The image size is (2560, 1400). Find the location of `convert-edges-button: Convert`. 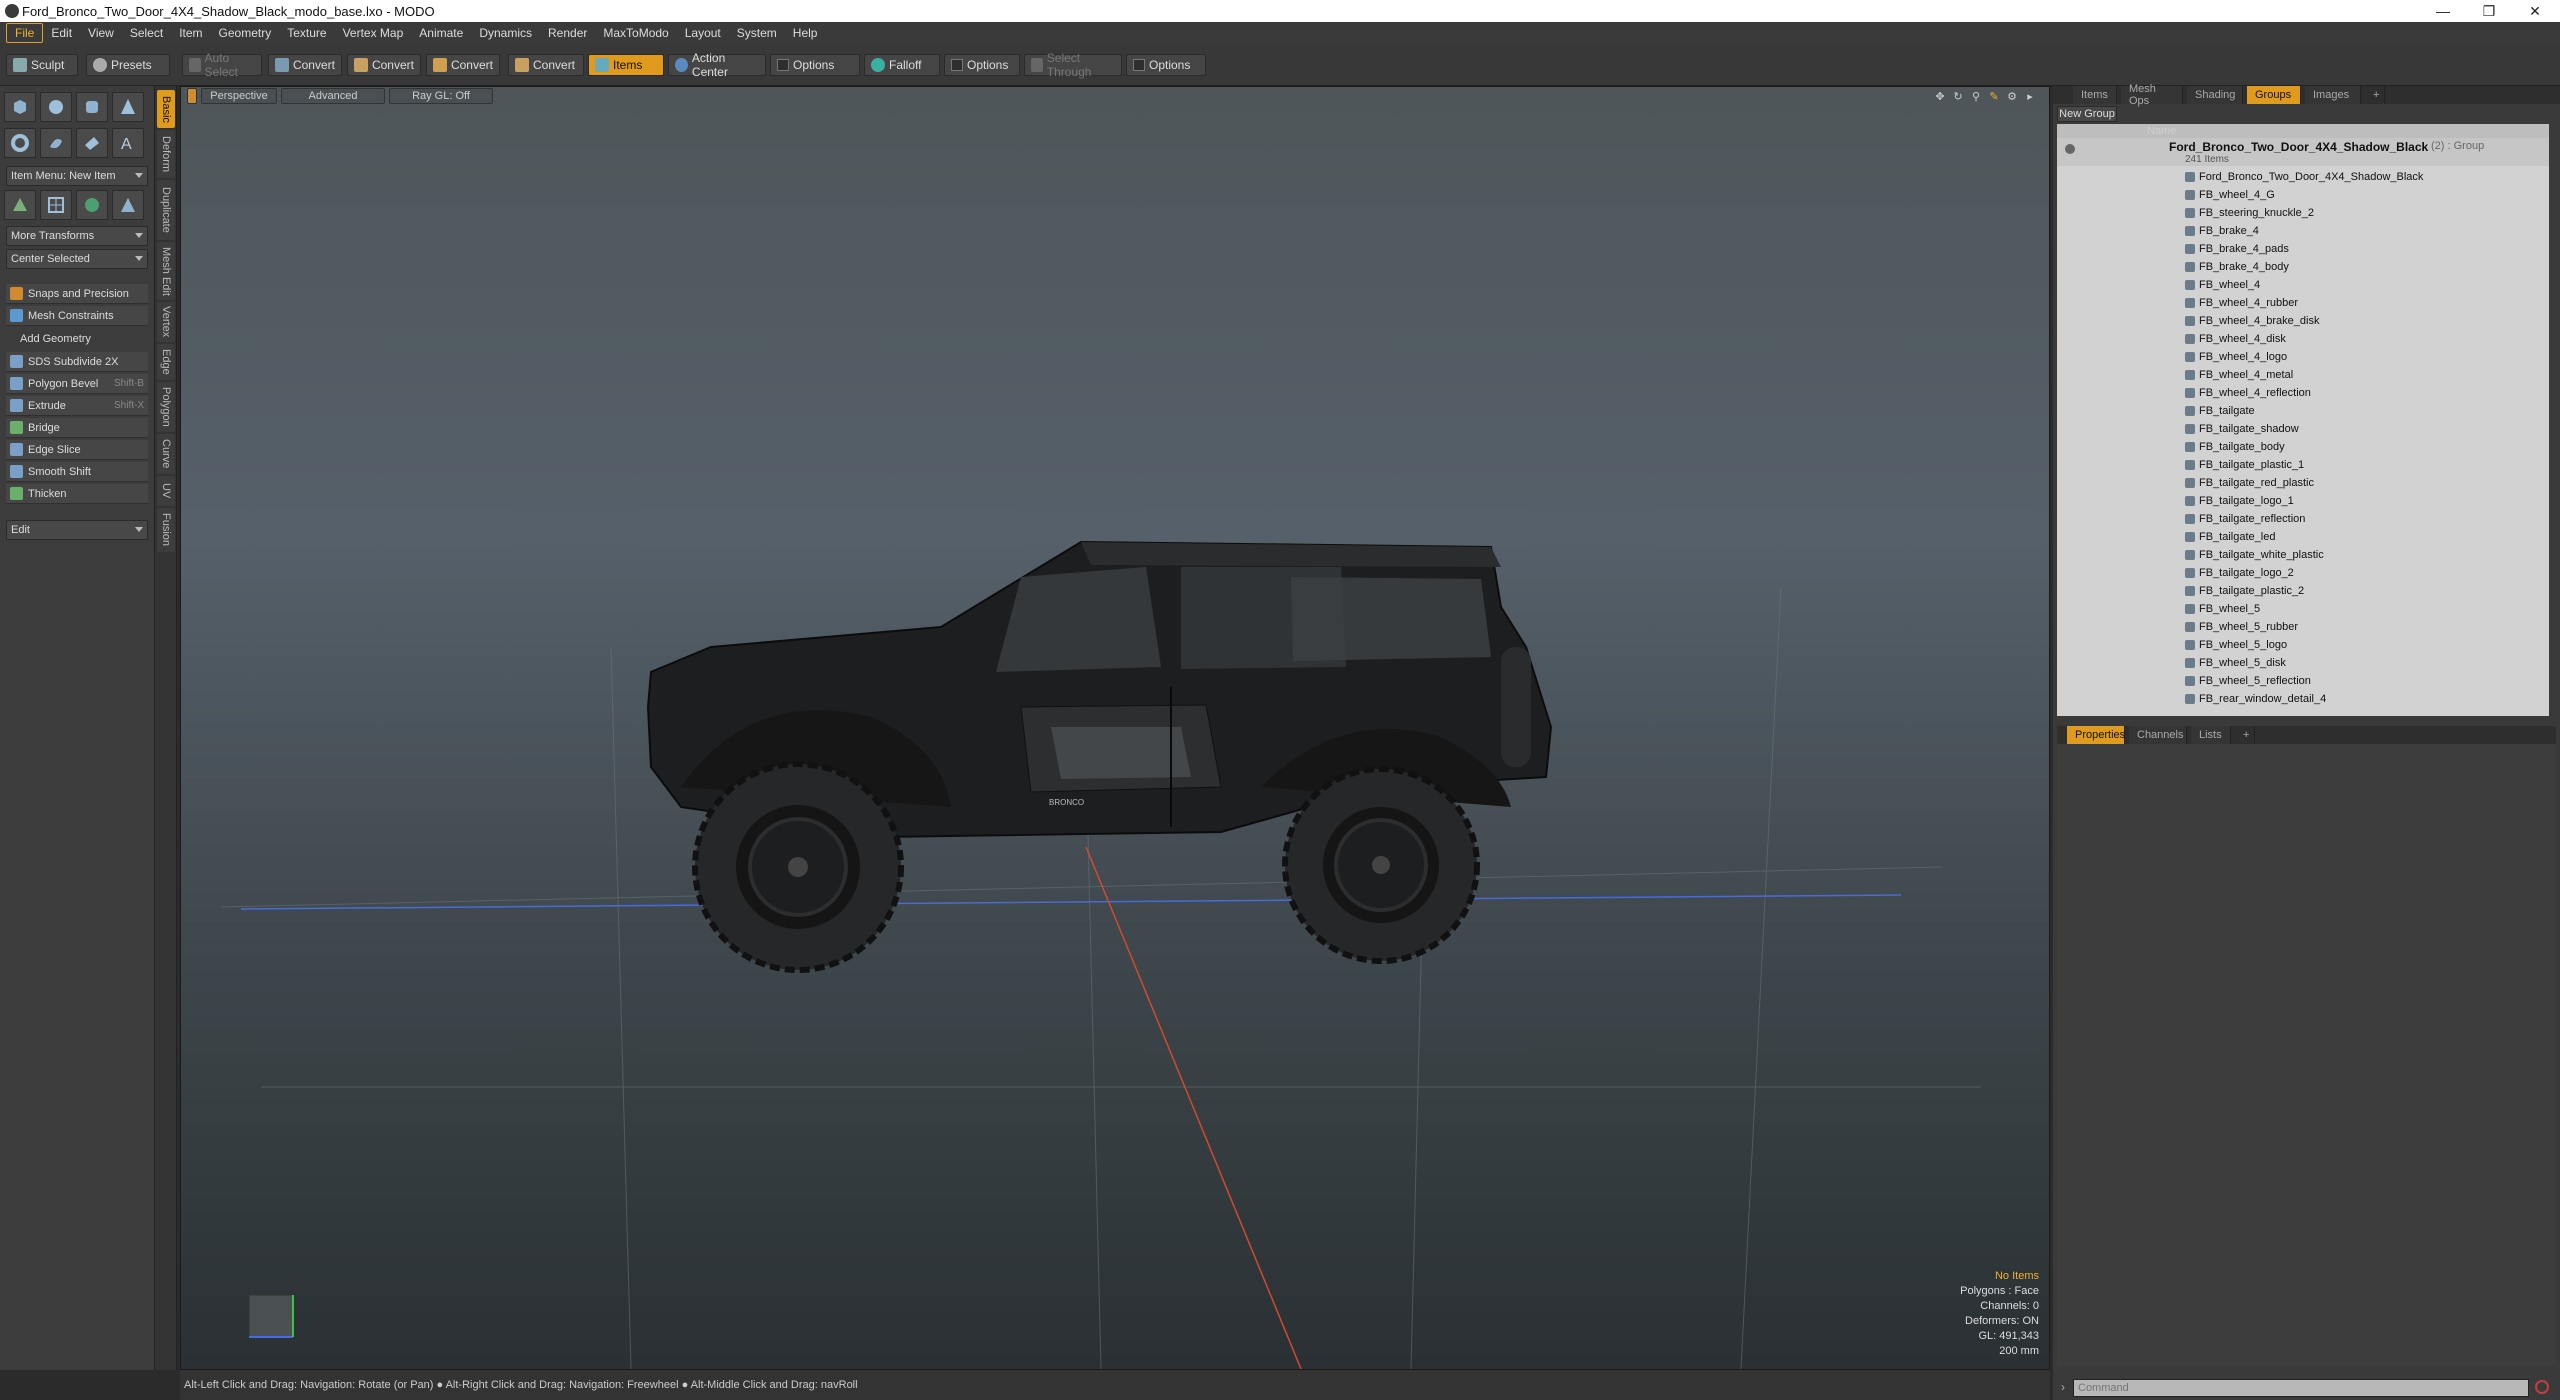

convert-edges-button: Convert is located at coordinates (384, 65).